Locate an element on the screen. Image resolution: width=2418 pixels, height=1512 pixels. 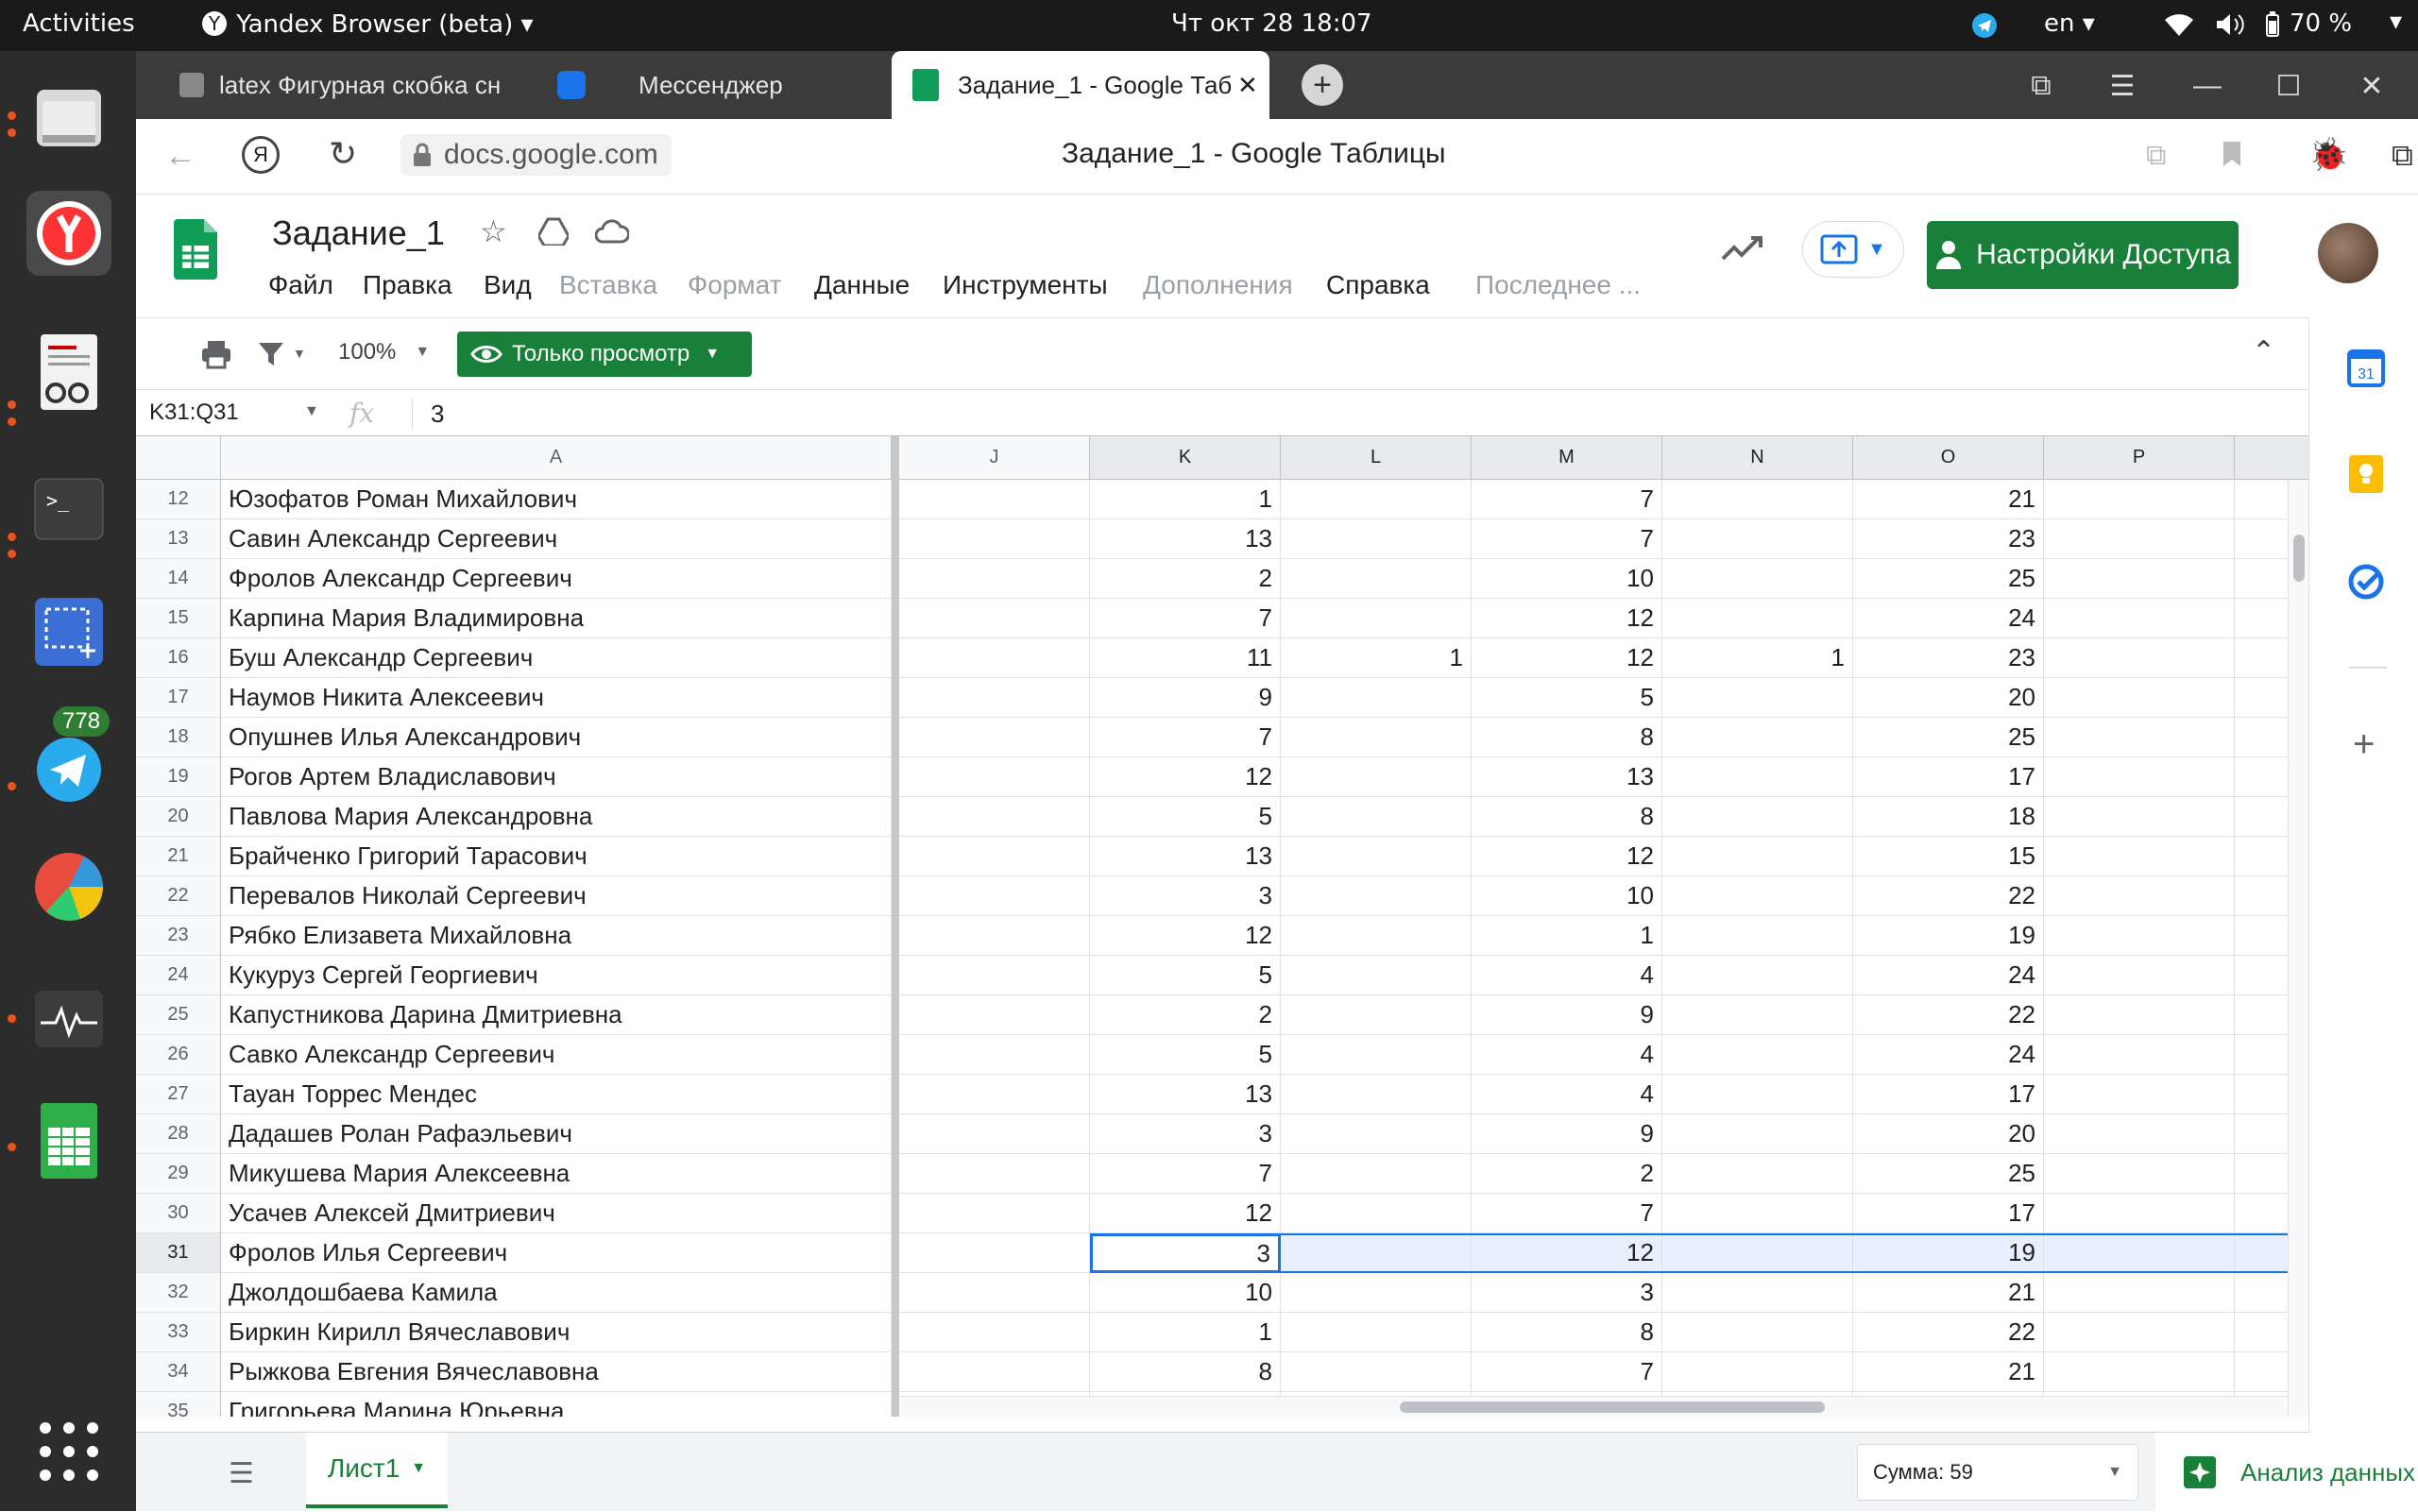
menu-8: Дополнения is located at coordinates (1218, 285).